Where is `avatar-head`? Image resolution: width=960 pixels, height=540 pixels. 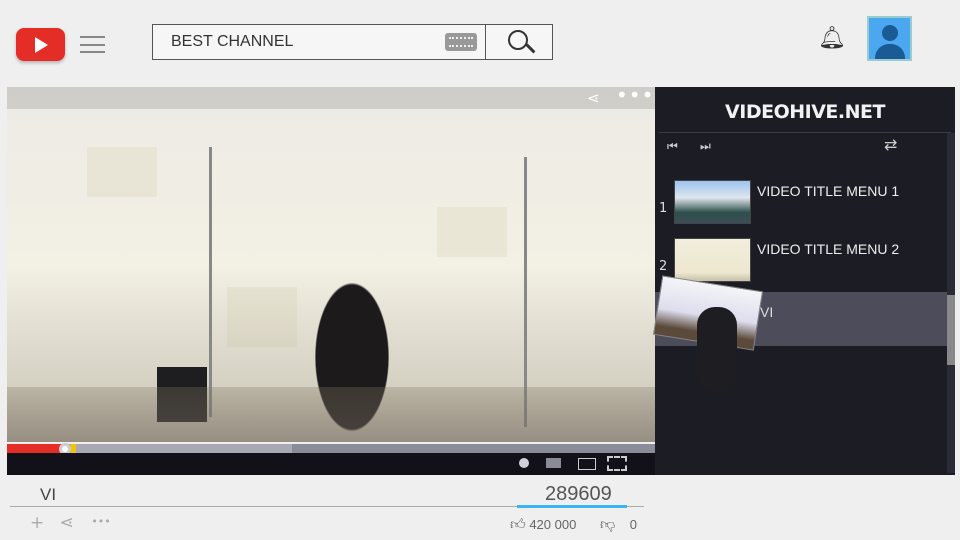 avatar-head is located at coordinates (890, 33).